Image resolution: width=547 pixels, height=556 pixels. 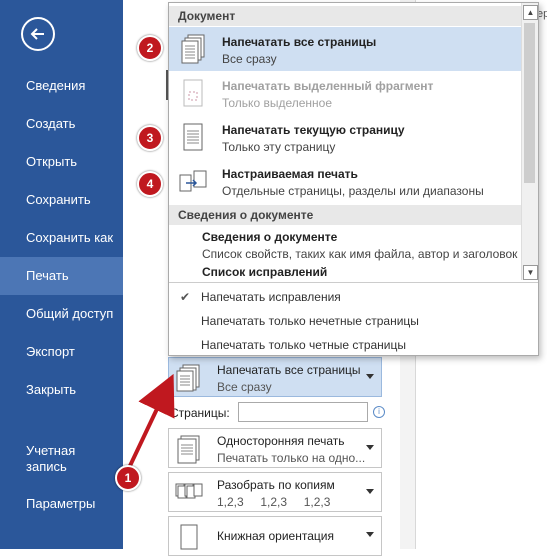 What do you see at coordinates (276, 485) in the screenshot?
I see `collate-title: Разобрать по копиям` at bounding box center [276, 485].